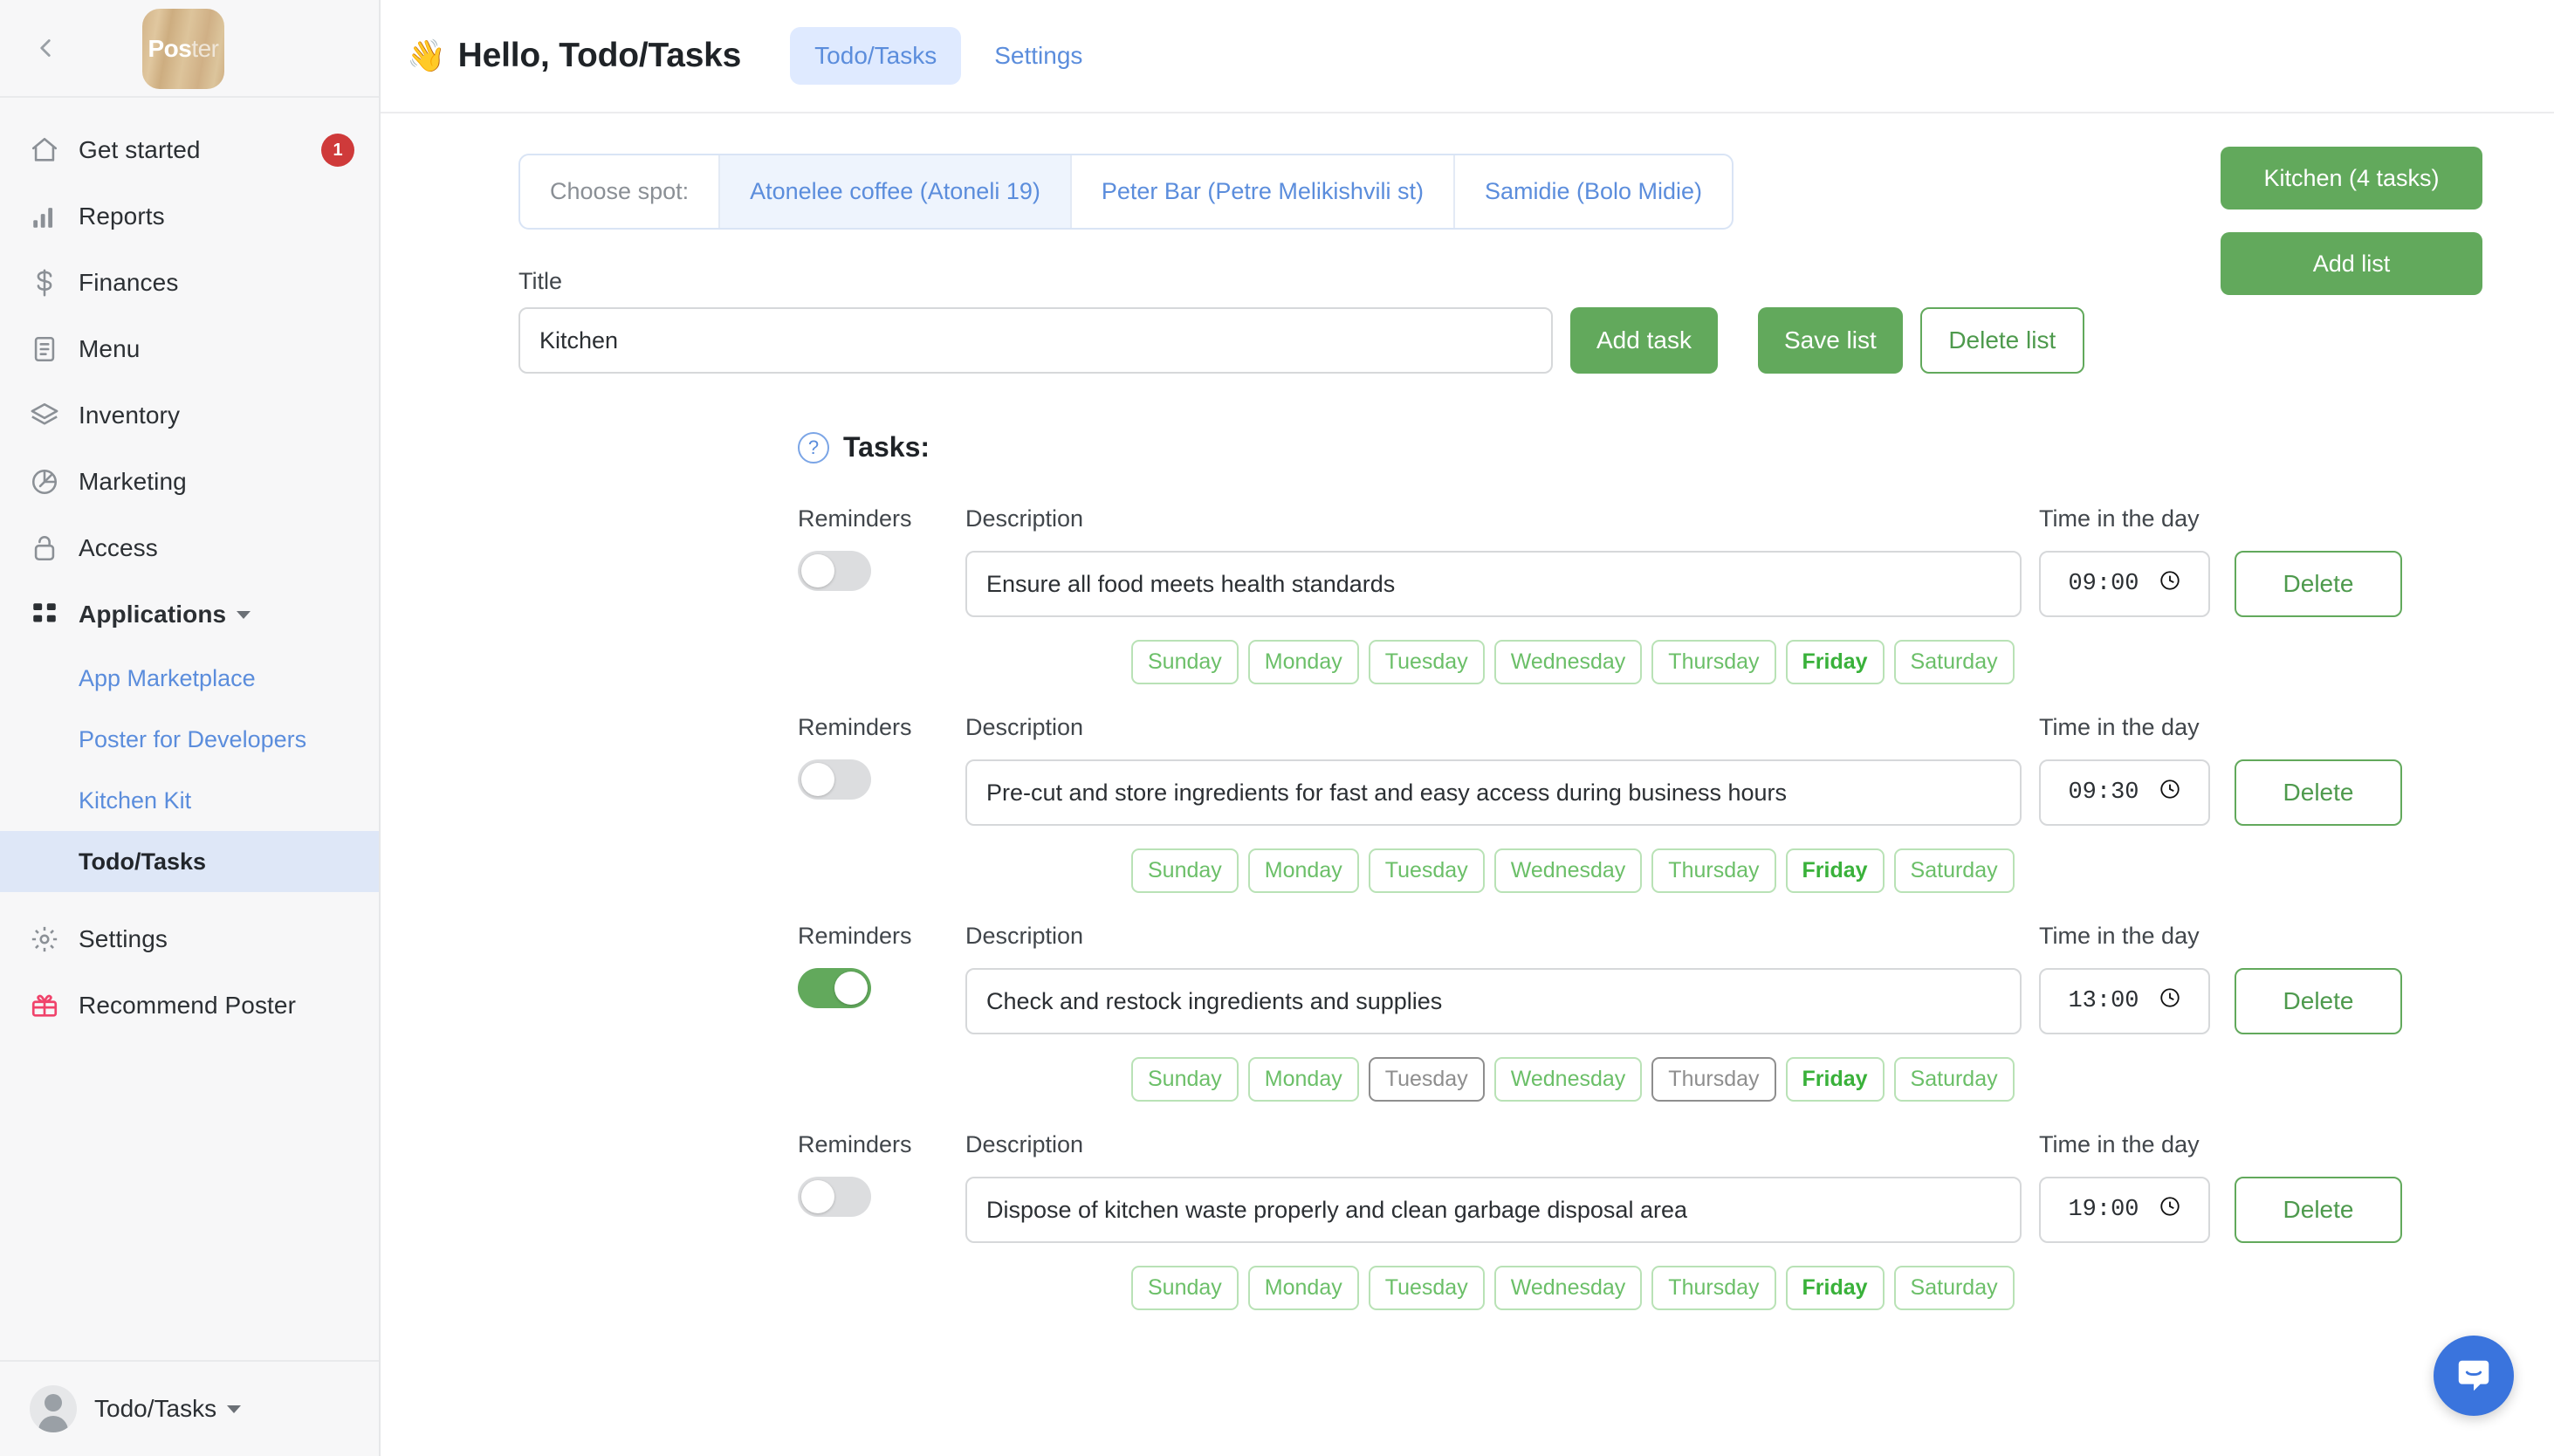  Describe the element at coordinates (189, 548) in the screenshot. I see `sidebar-item-access: Access` at that location.